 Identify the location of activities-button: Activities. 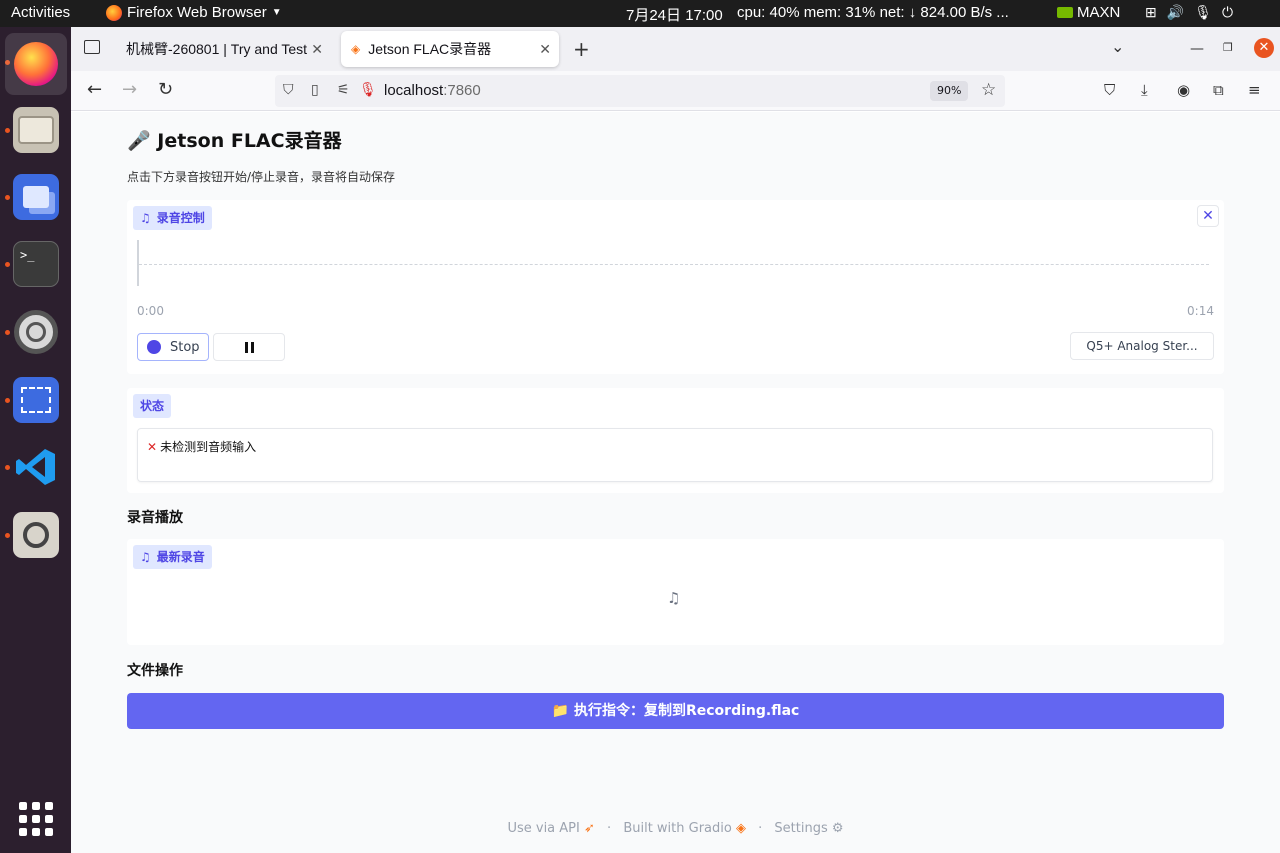
(40, 12).